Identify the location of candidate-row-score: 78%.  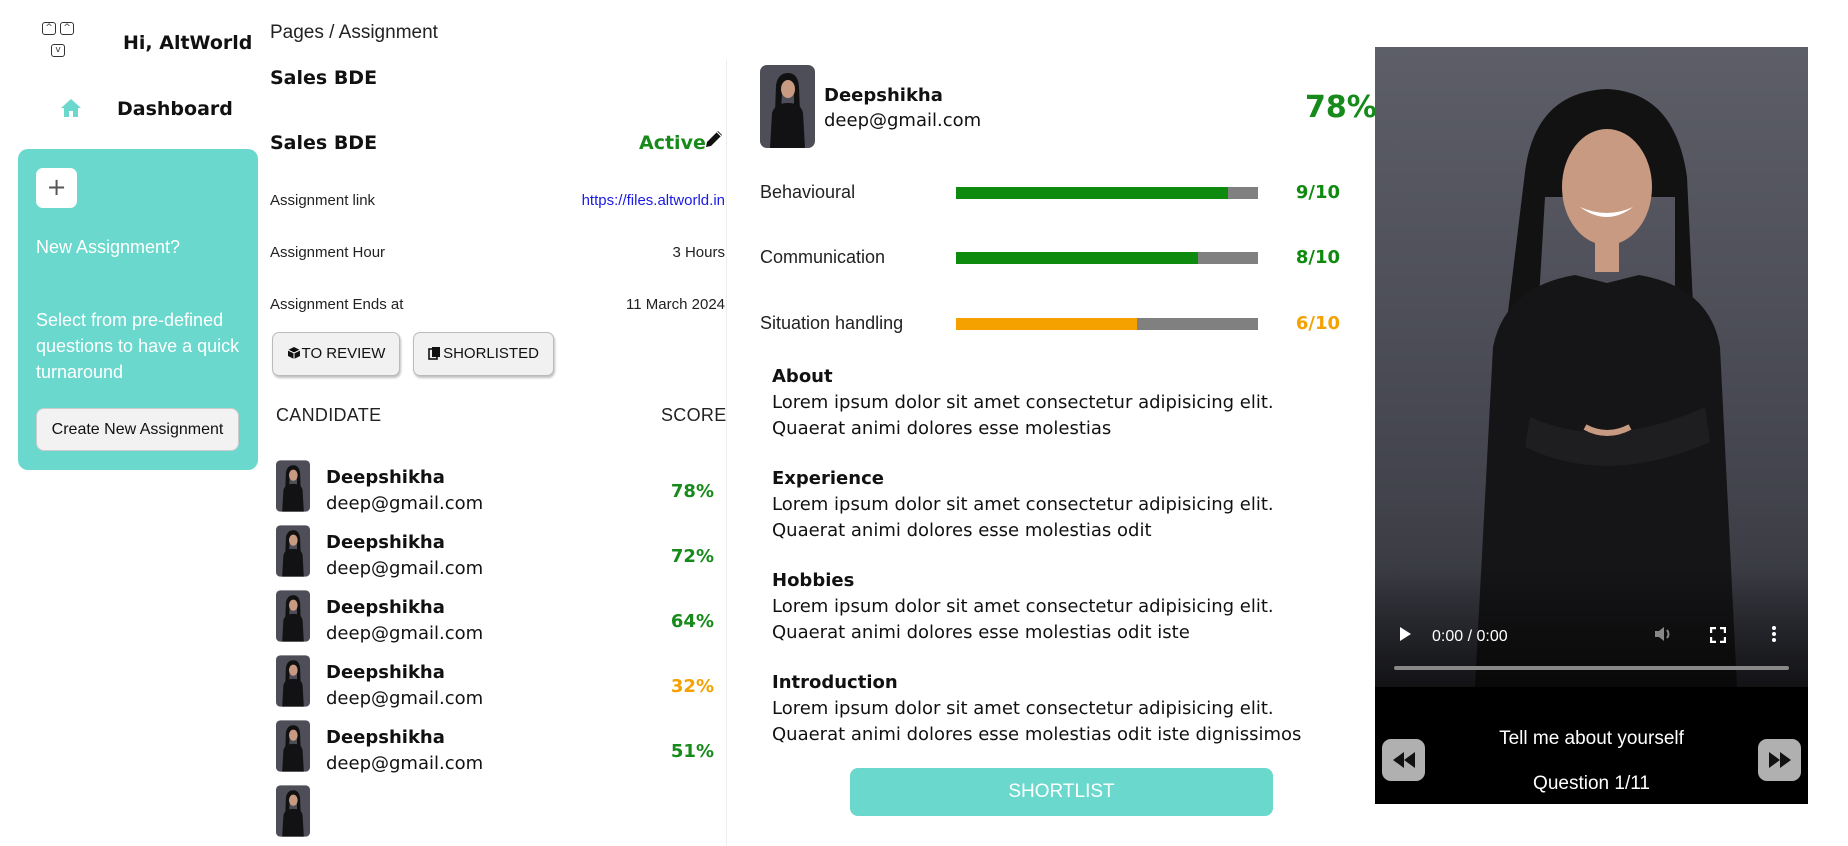
(692, 491).